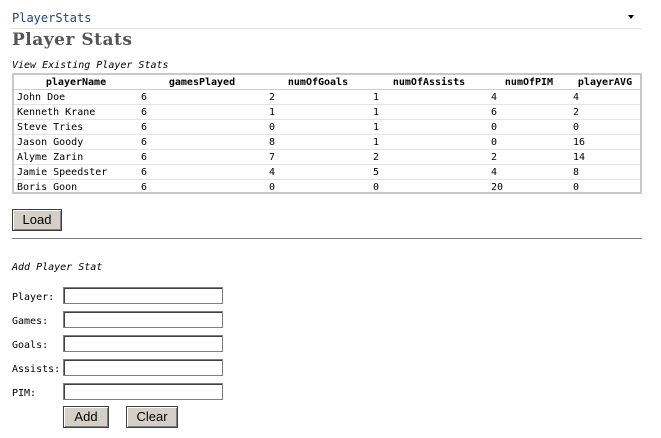 The height and width of the screenshot is (438, 661). I want to click on player-label: Player:, so click(33, 297).